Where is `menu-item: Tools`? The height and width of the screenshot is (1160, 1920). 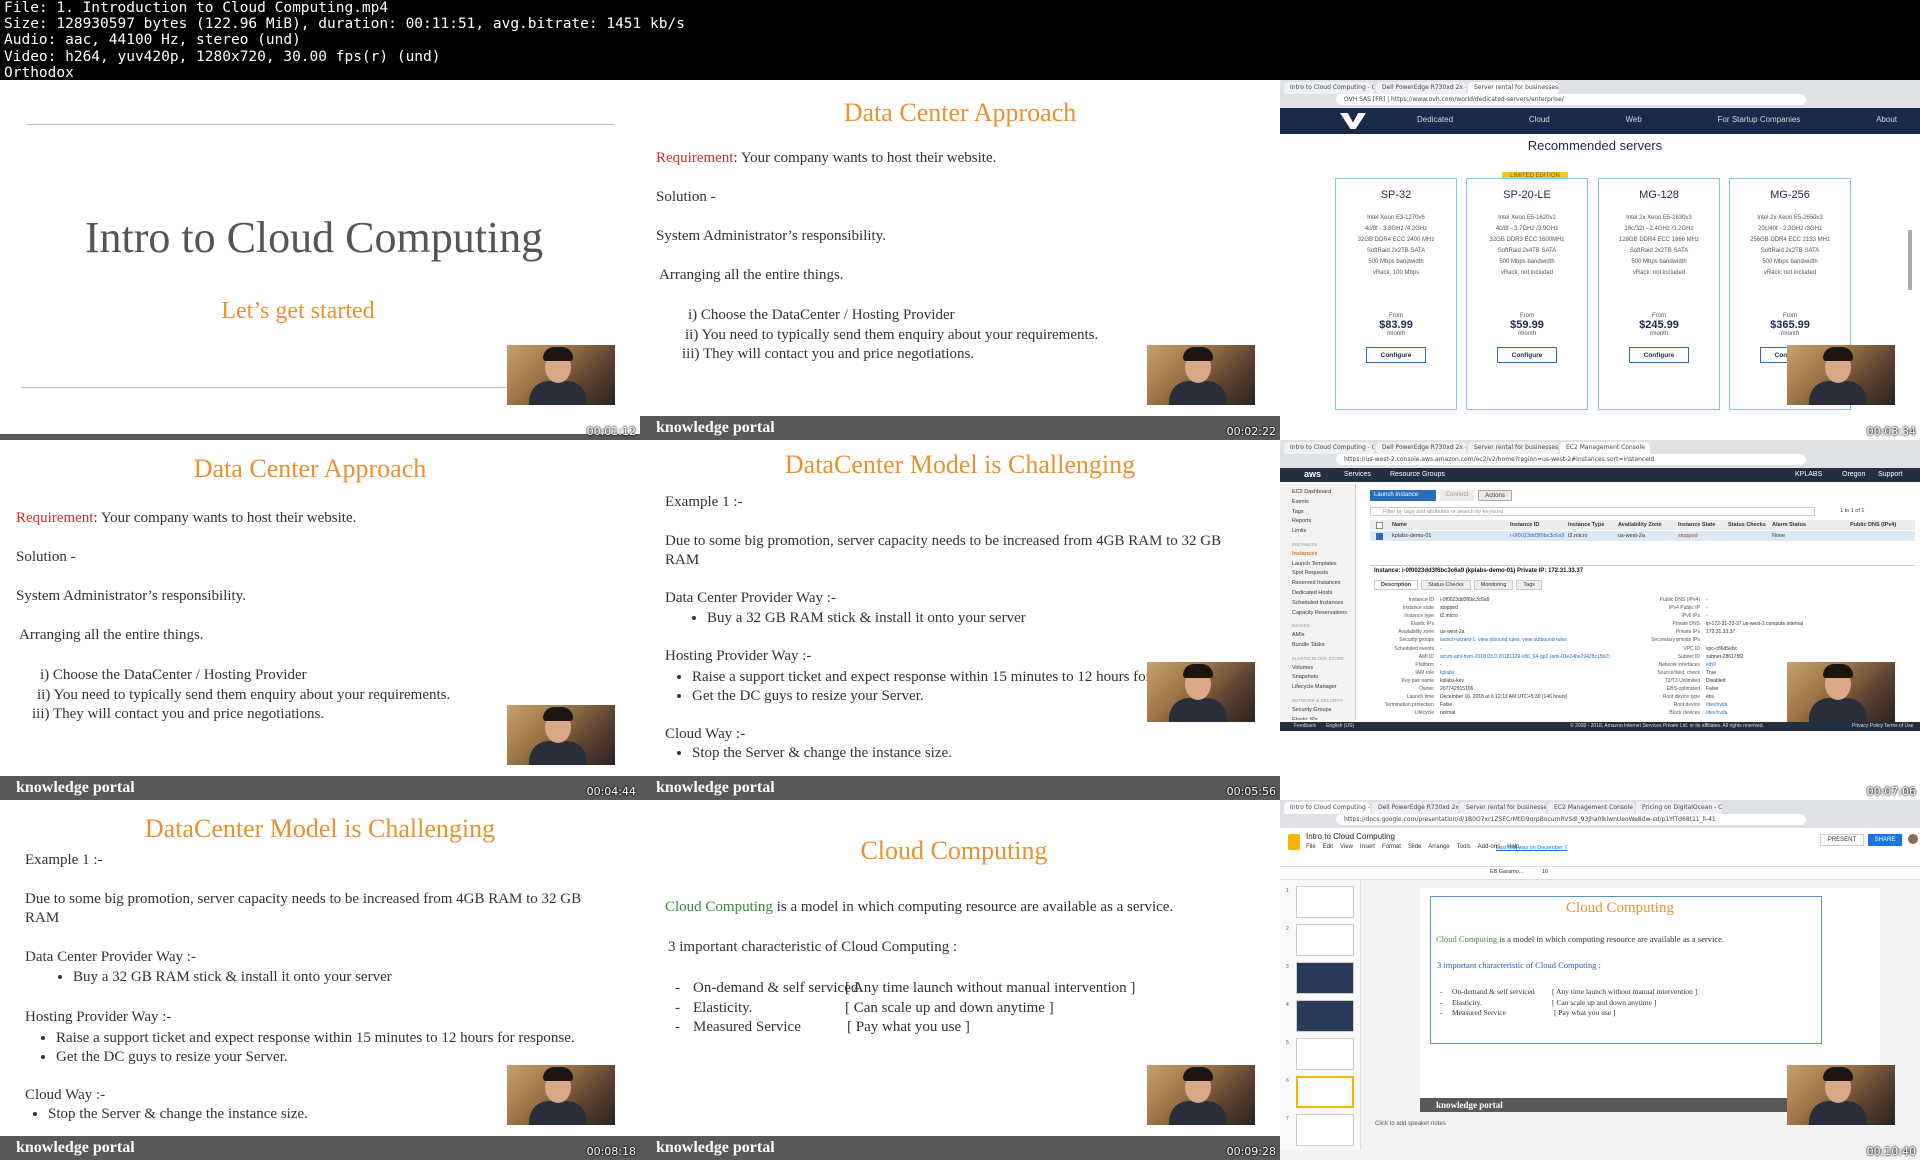 menu-item: Tools is located at coordinates (1464, 847).